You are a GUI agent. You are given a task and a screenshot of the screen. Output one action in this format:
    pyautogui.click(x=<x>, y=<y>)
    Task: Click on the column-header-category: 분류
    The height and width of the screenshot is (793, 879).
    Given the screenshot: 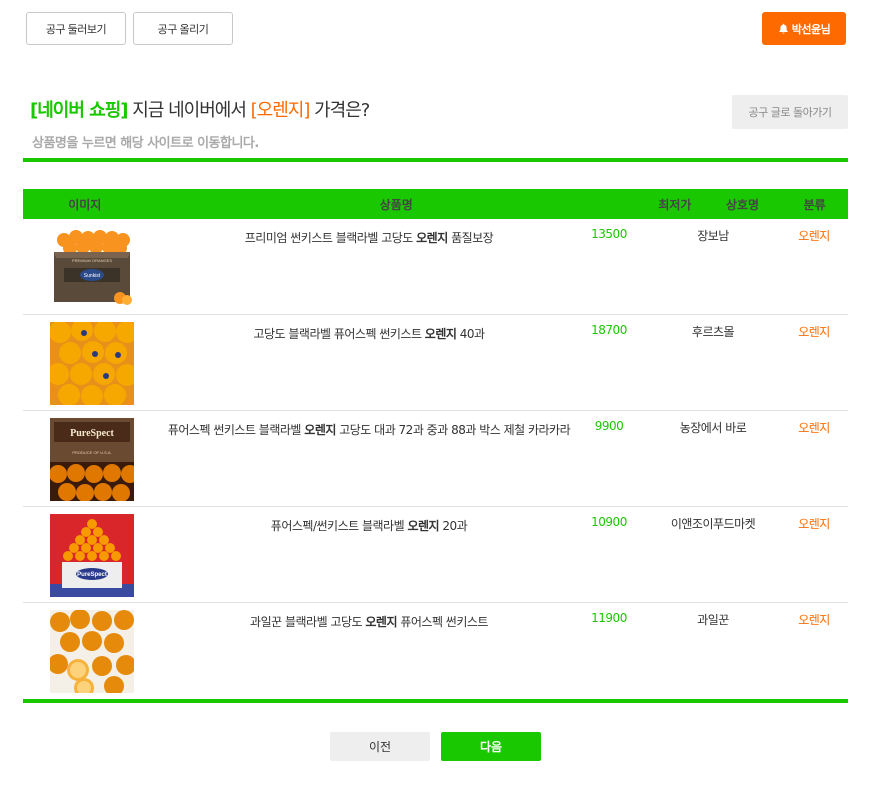 What is the action you would take?
    pyautogui.click(x=814, y=204)
    